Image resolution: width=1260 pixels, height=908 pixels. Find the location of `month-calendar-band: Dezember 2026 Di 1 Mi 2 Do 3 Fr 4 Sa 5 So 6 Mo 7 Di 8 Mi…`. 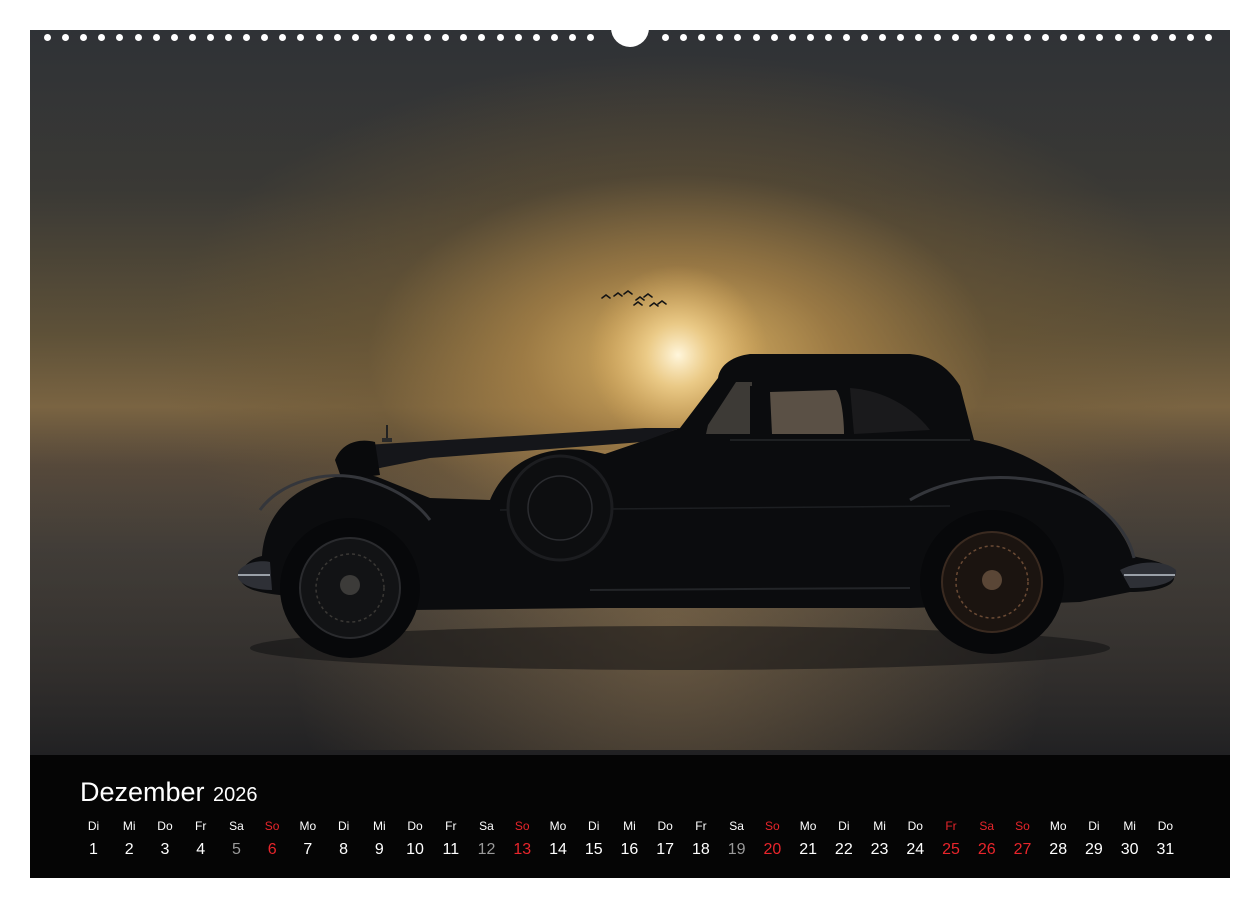

month-calendar-band: Dezember 2026 Di 1 Mi 2 Do 3 Fr 4 Sa 5 So 6 Mo 7 Di 8 Mi… is located at coordinates (630, 816).